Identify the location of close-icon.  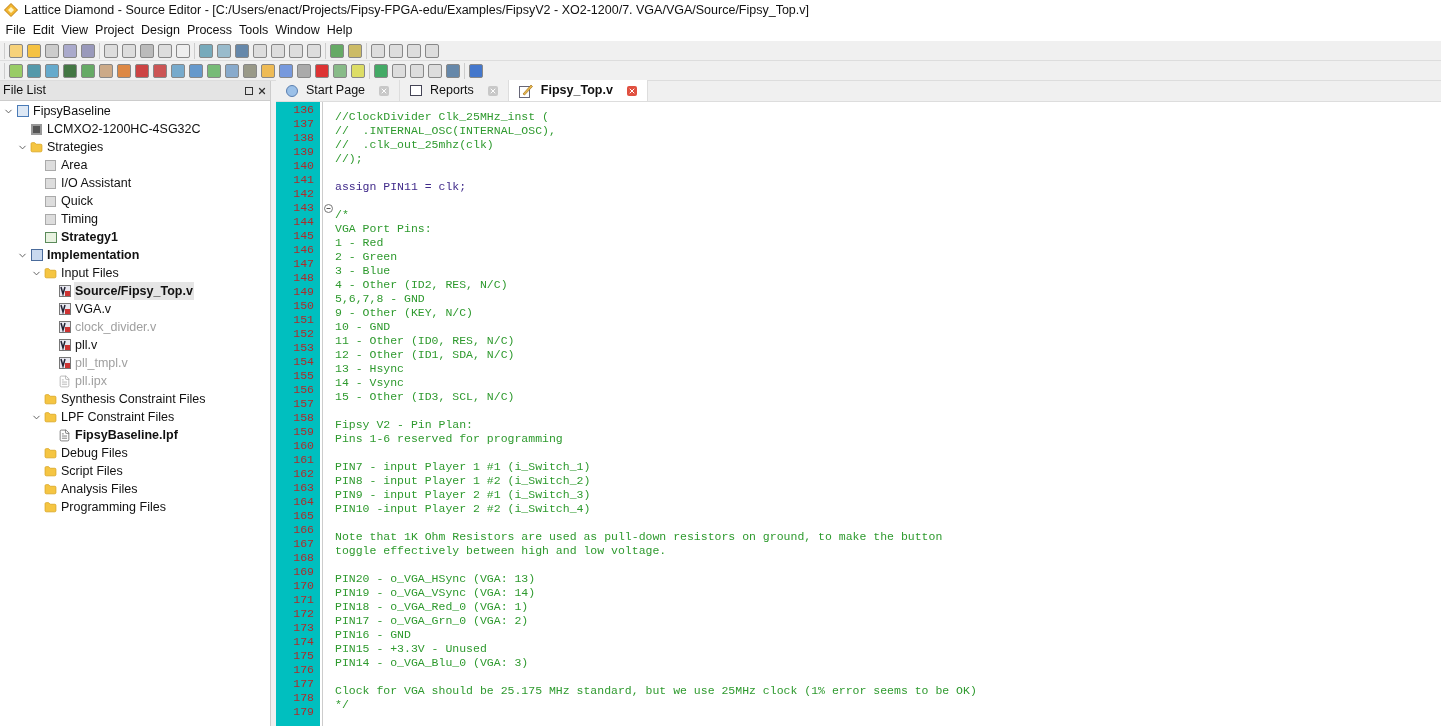
(262, 90).